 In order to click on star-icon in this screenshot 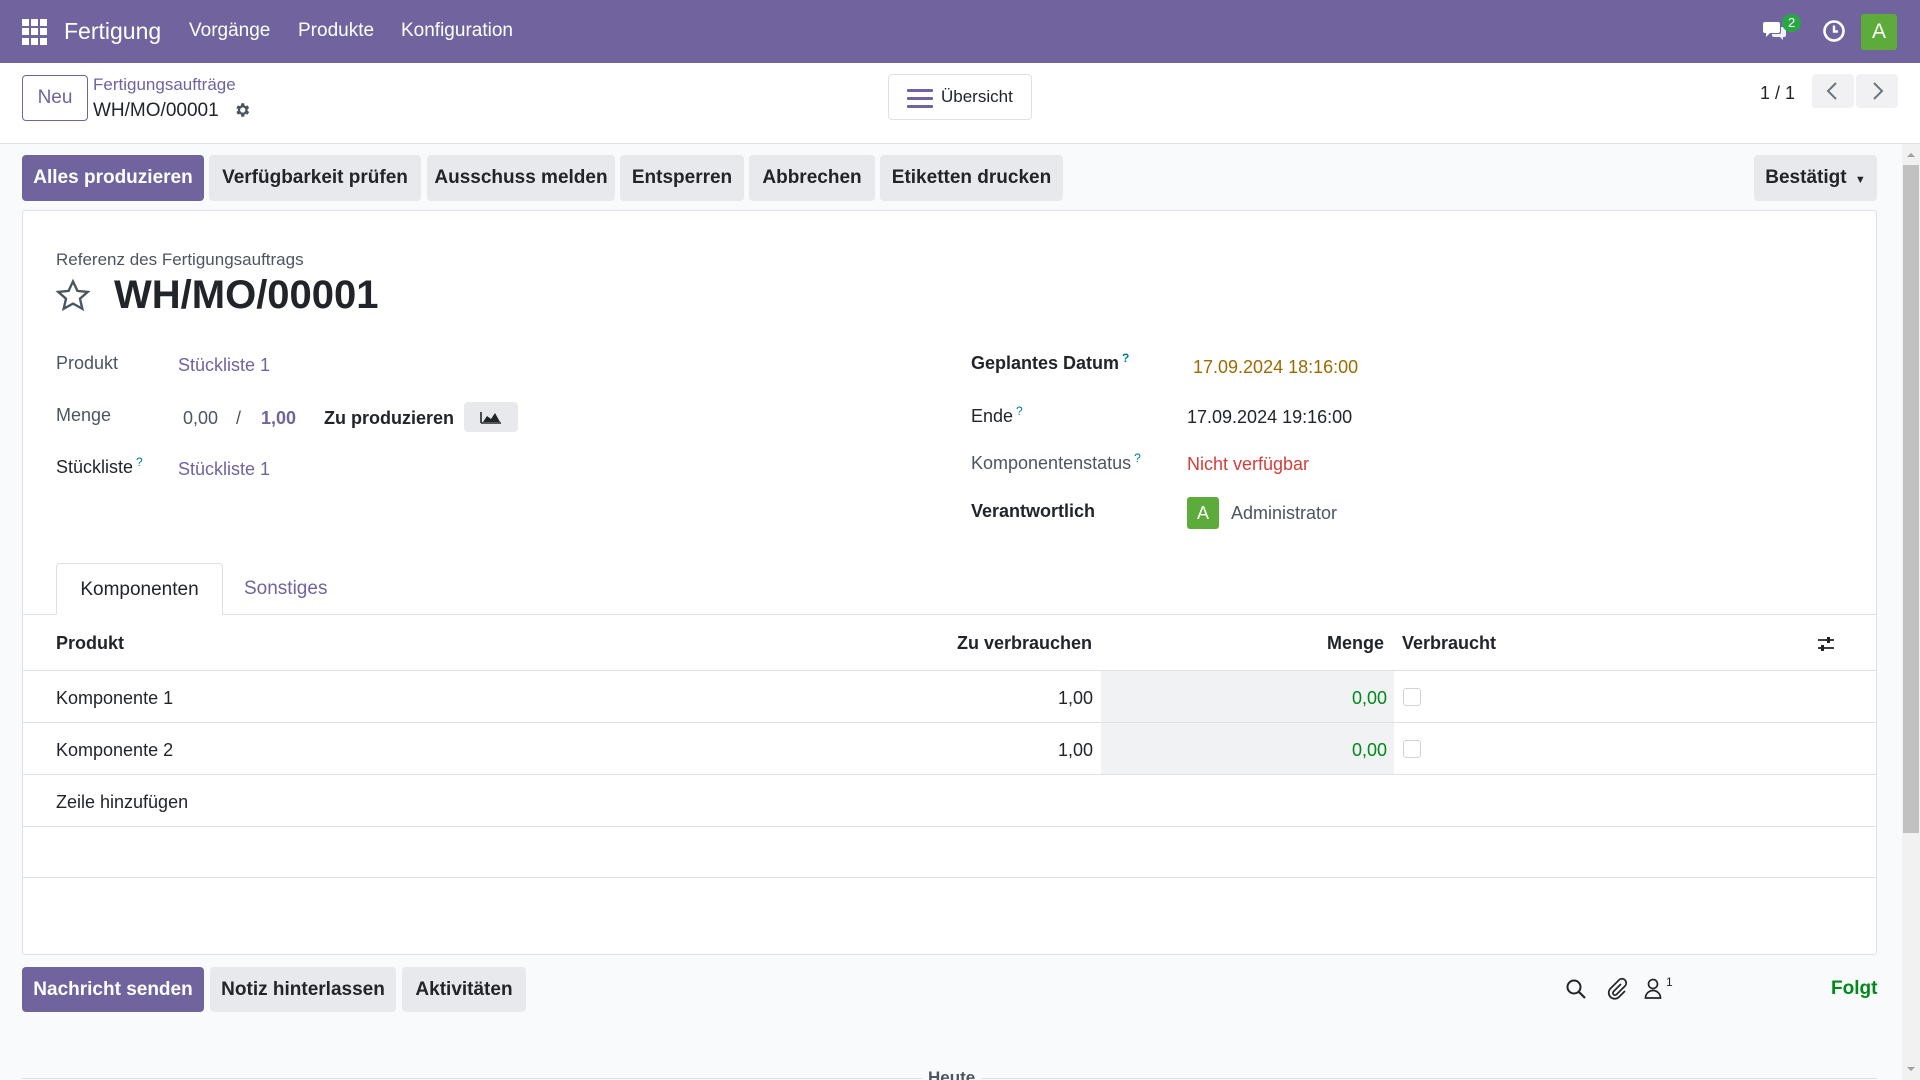, I will do `click(73, 296)`.